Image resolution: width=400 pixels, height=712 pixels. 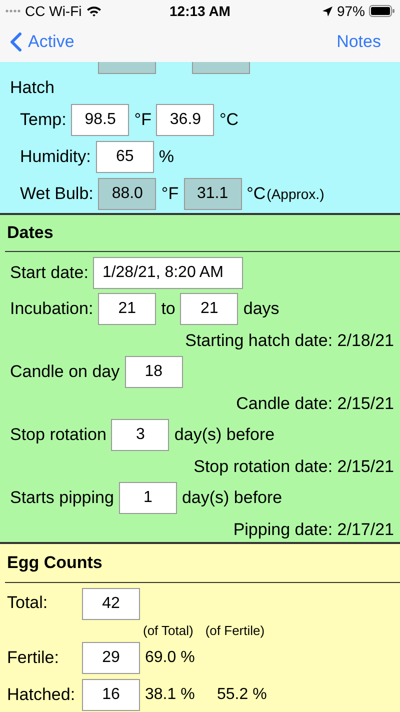 What do you see at coordinates (30, 233) in the screenshot?
I see `section-header: Dates` at bounding box center [30, 233].